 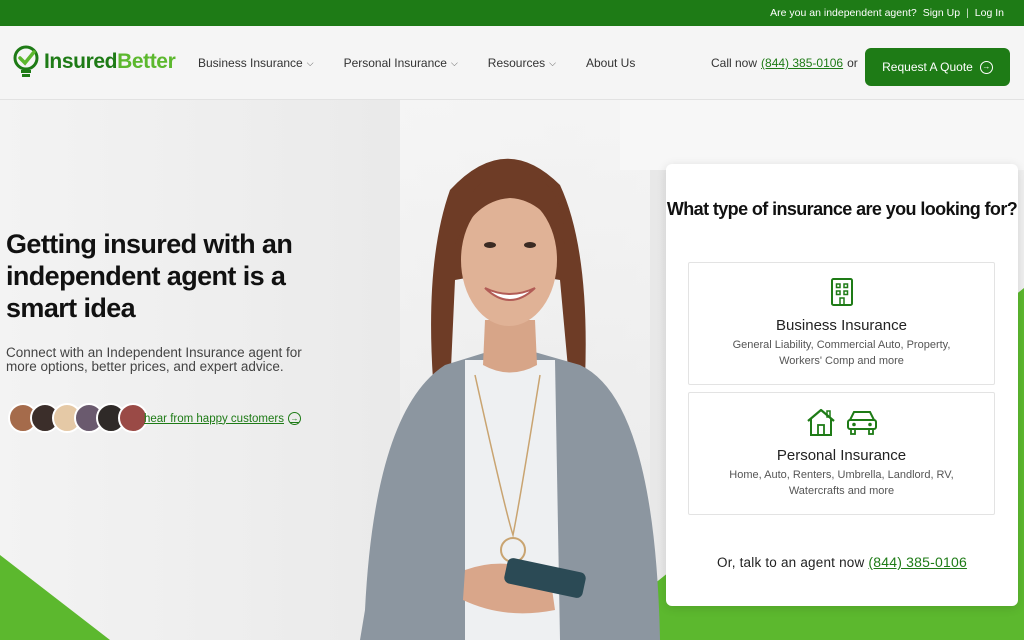 I want to click on logo: InsuredBetter, so click(x=94, y=62).